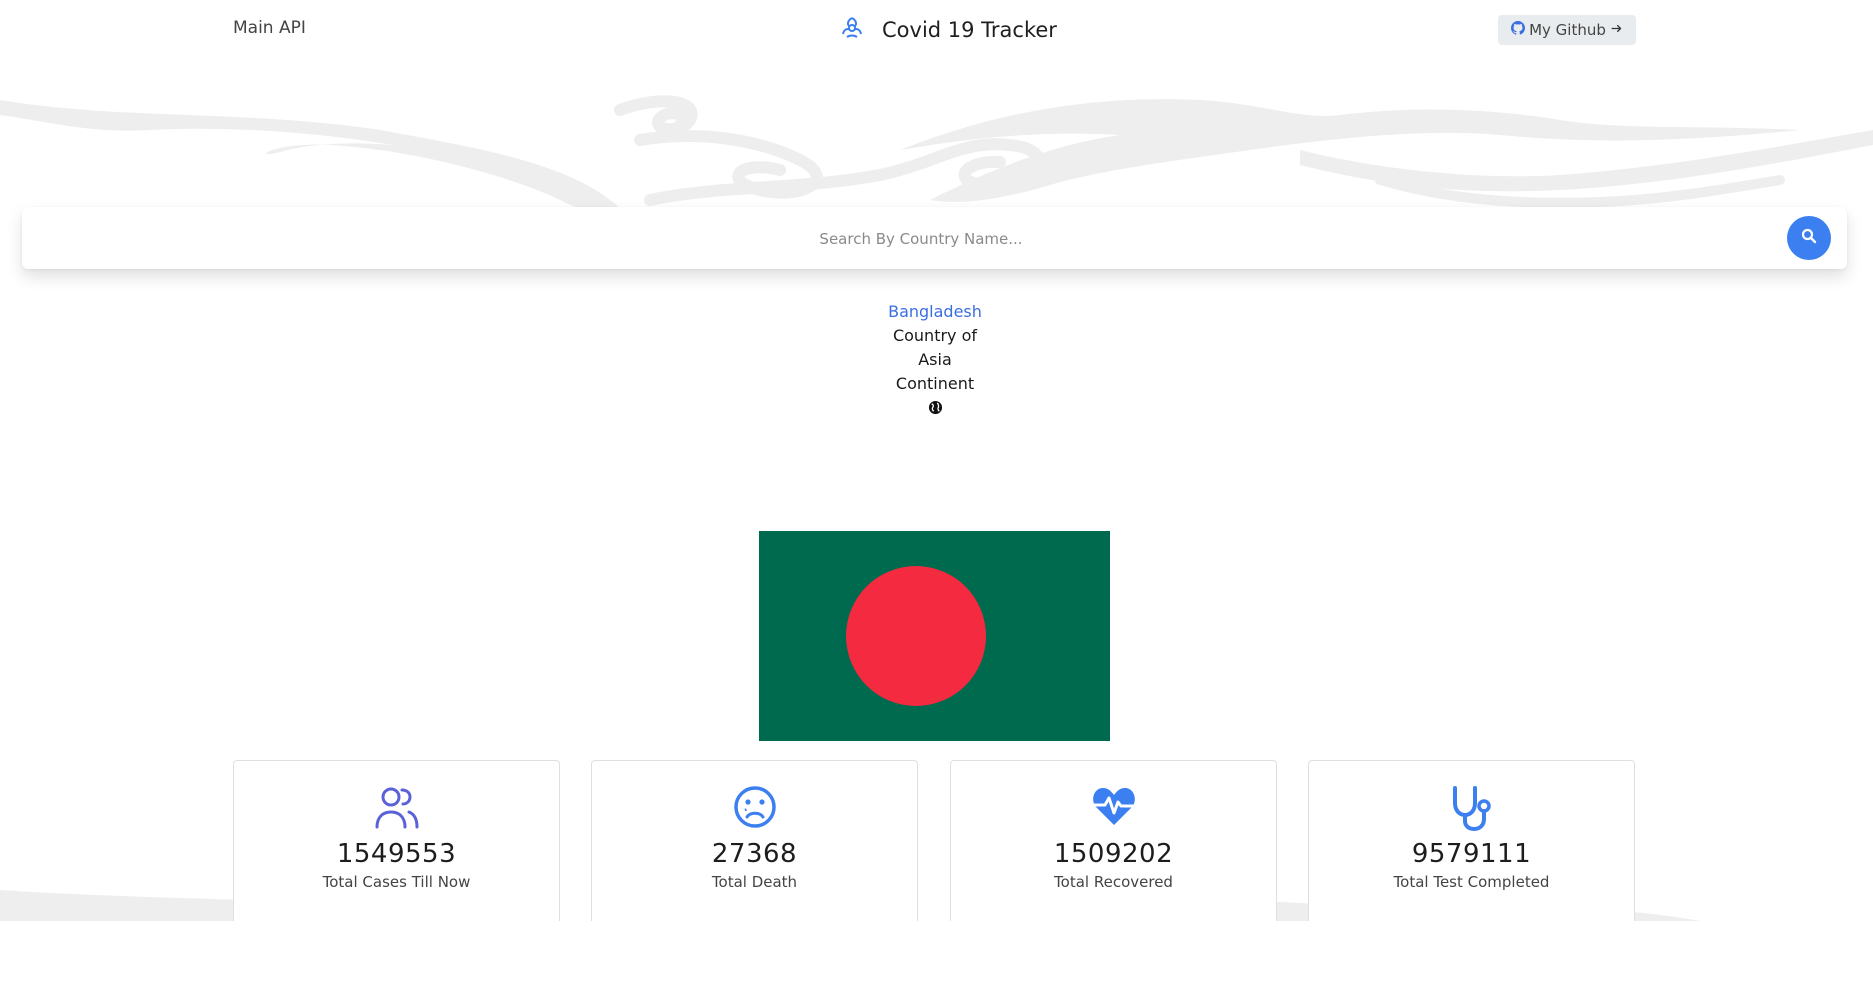 The image size is (1873, 997). Describe the element at coordinates (396, 882) in the screenshot. I see `total-cases-label: Total Cases Till Now` at that location.